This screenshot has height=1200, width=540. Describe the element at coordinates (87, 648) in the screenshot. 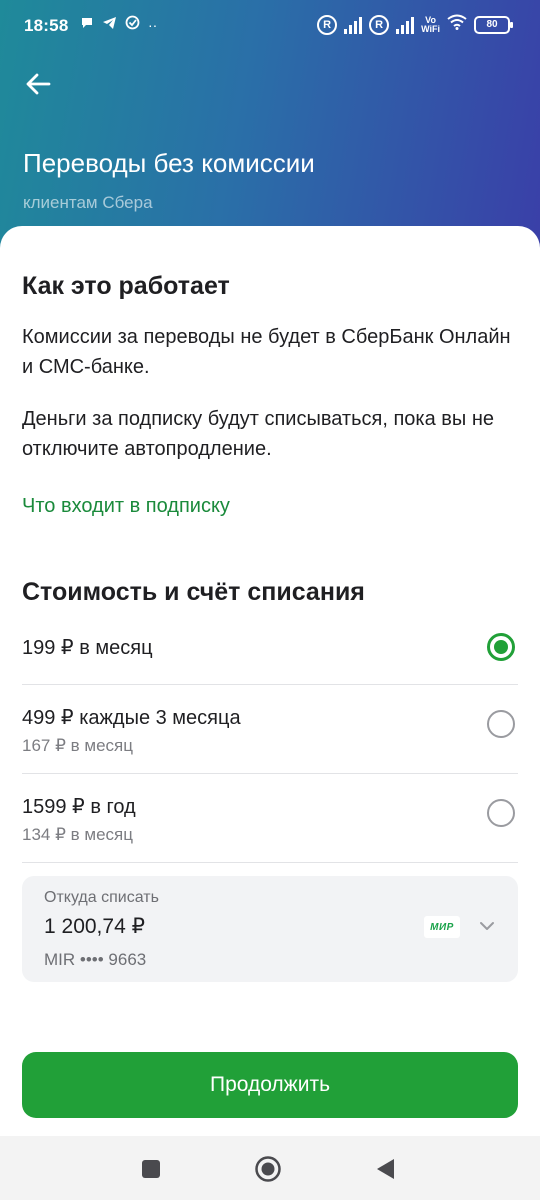

I see `price-option-title: 199 ₽ в месяц` at that location.